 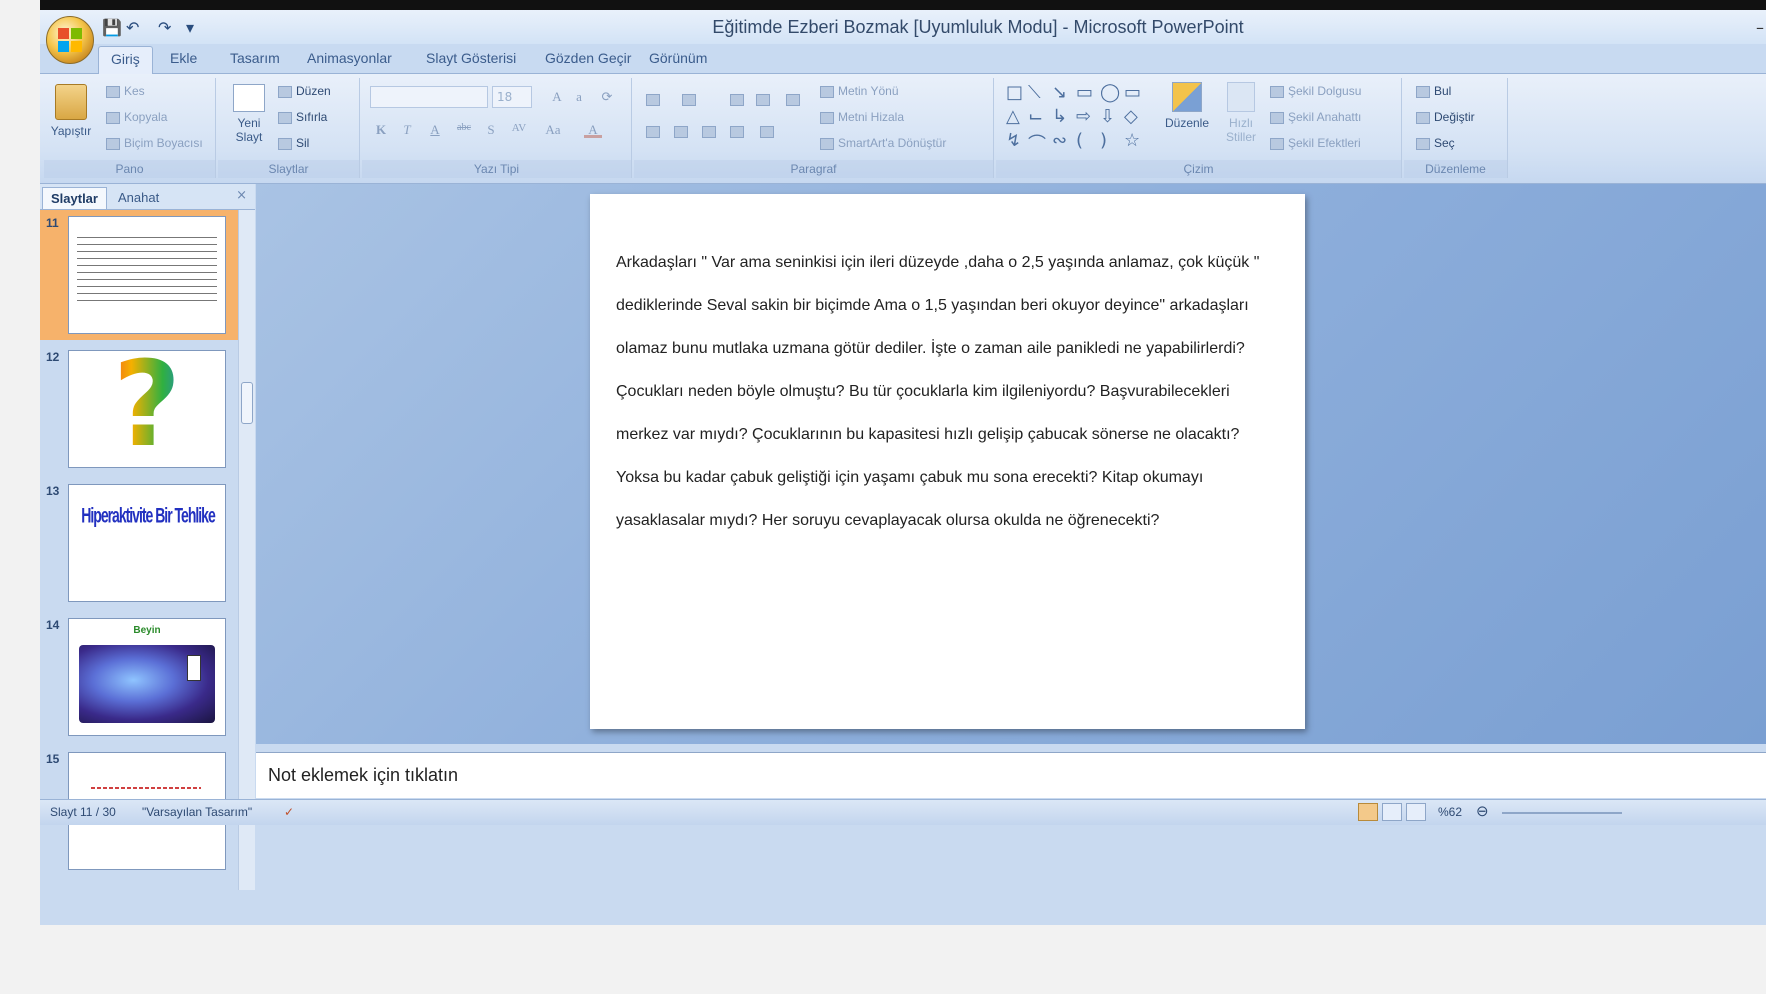 What do you see at coordinates (1013, 140) in the screenshot?
I see `bolt-shape-icon: ↯` at bounding box center [1013, 140].